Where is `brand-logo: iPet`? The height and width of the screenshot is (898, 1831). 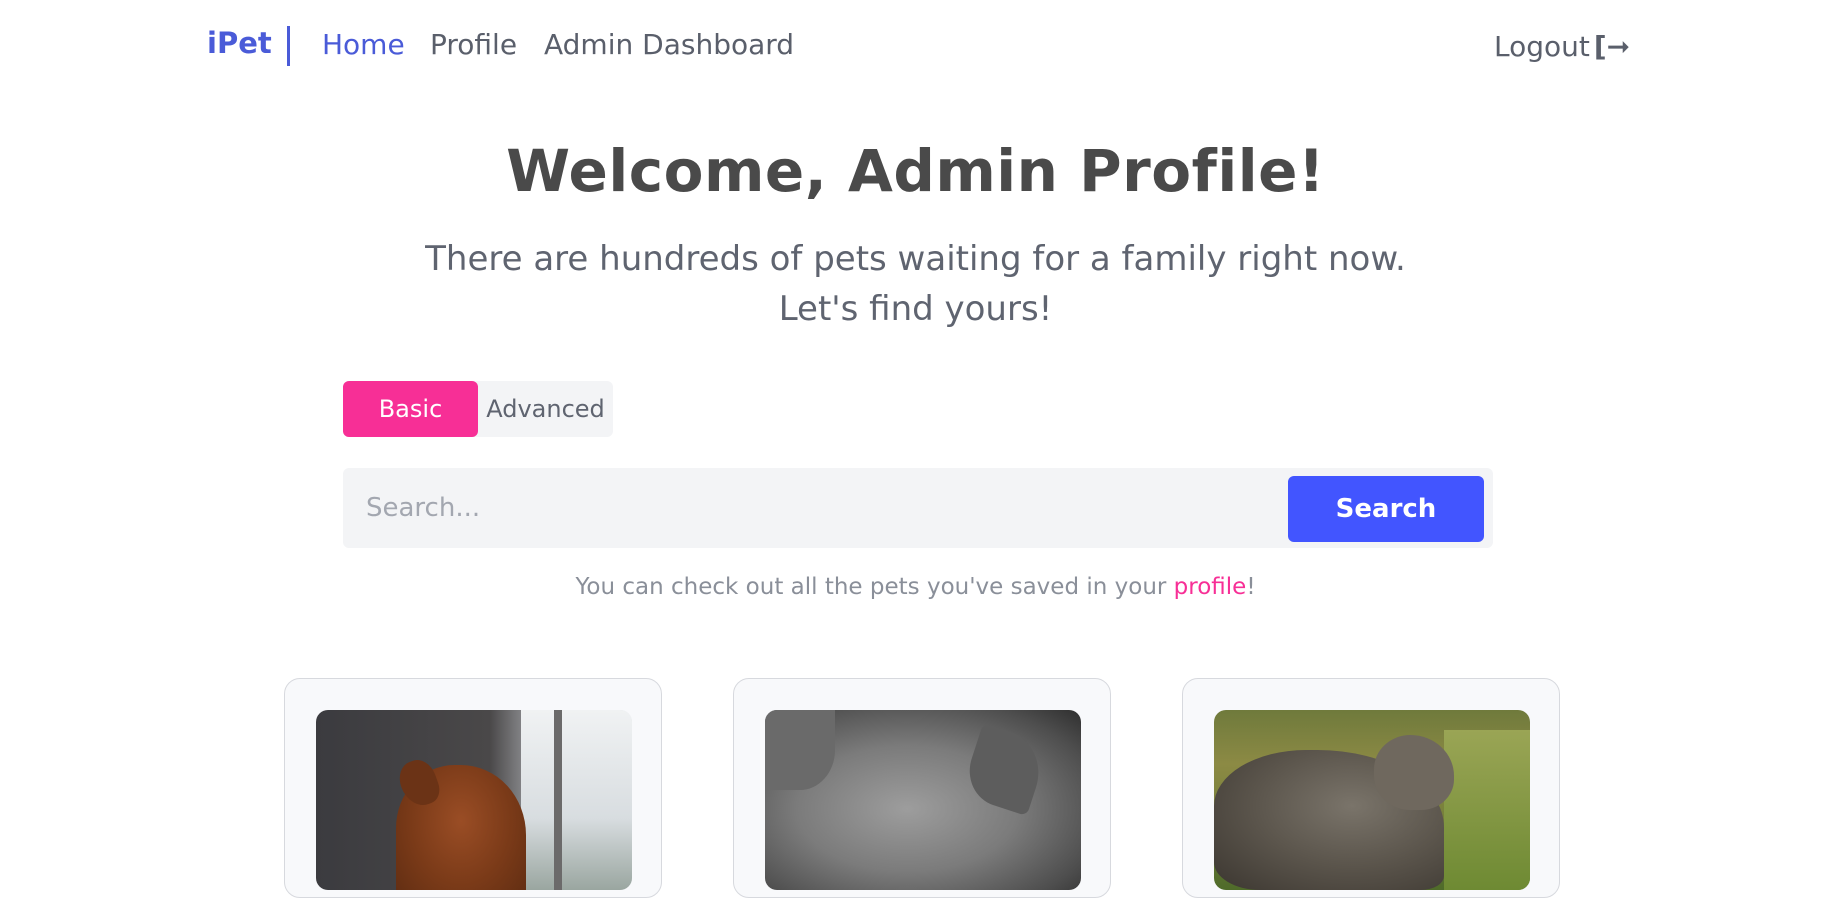
brand-logo: iPet is located at coordinates (239, 43).